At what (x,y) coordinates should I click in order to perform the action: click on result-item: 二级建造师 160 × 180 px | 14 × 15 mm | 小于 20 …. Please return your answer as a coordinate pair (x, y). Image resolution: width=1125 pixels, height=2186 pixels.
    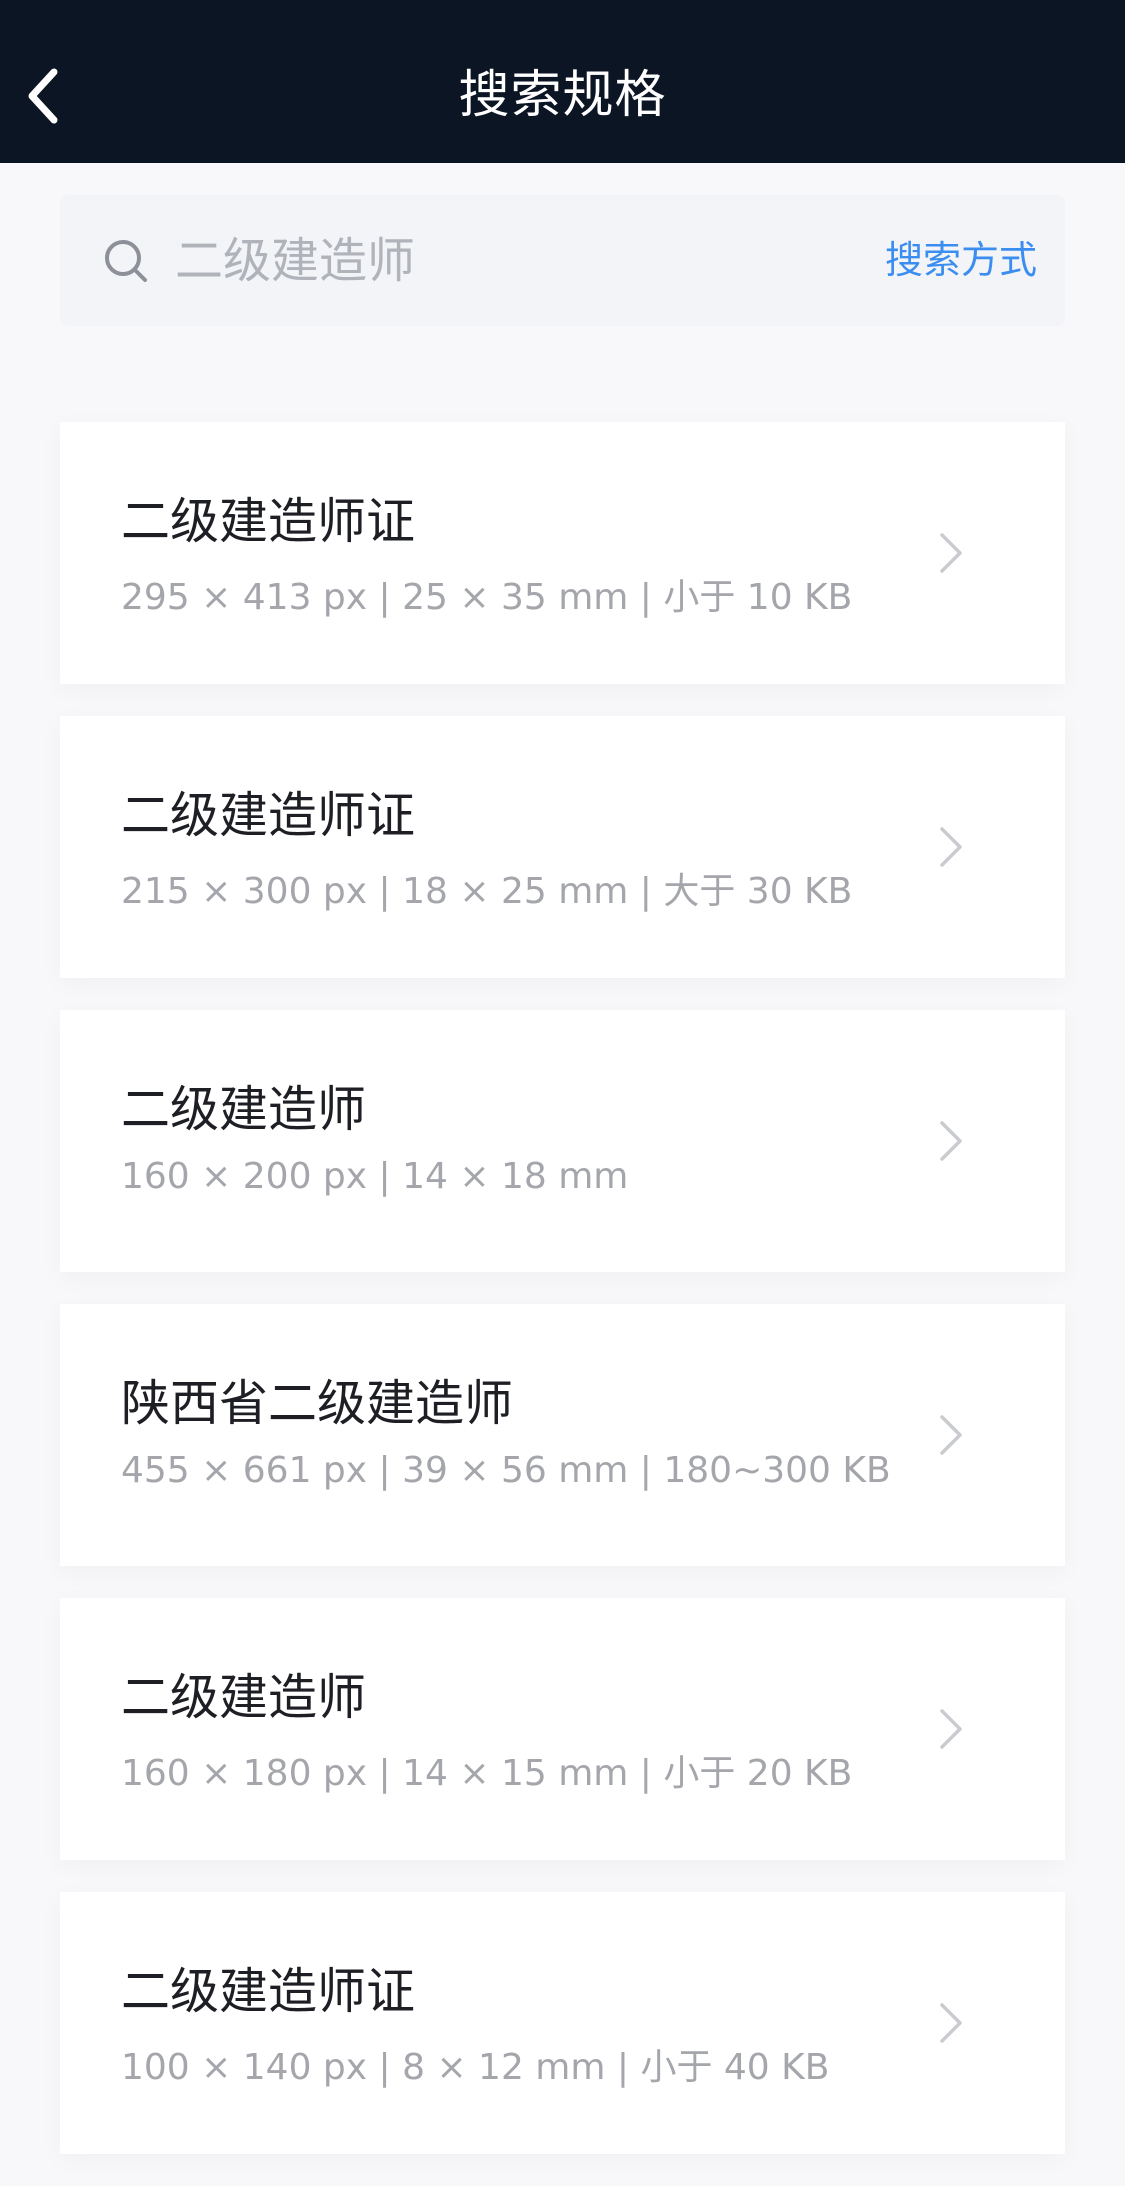
    Looking at the image, I should click on (562, 1729).